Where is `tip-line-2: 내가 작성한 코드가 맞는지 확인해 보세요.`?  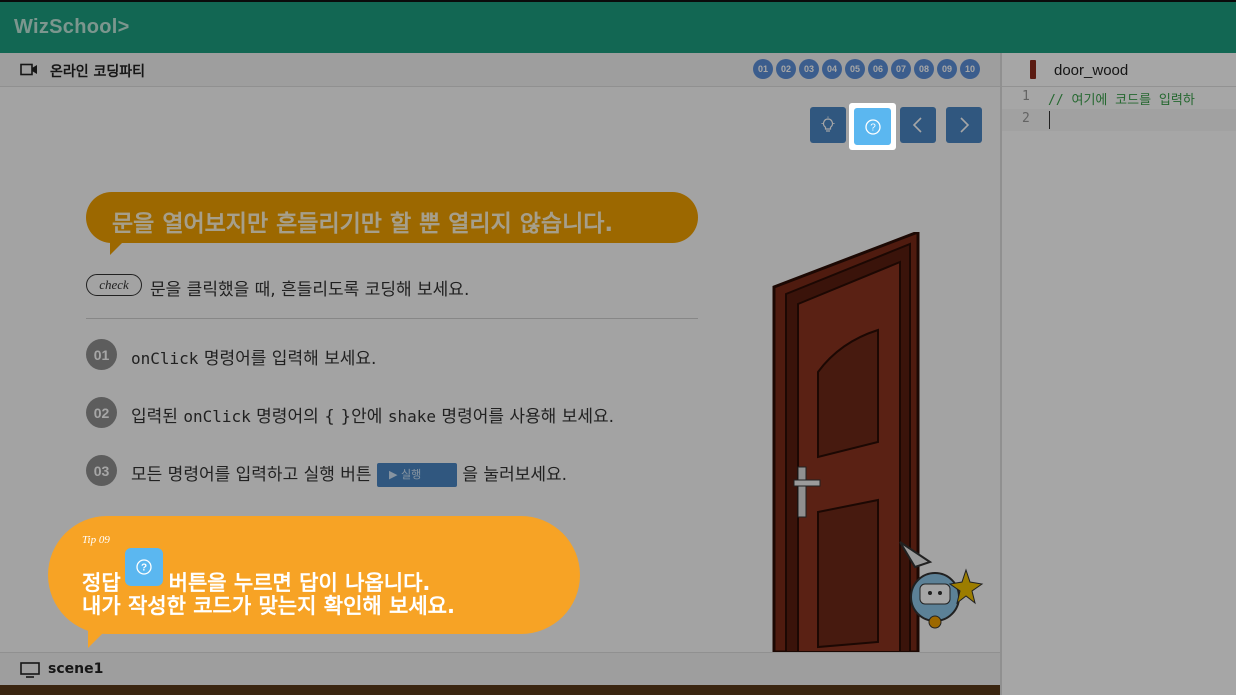
tip-line-2: 내가 작성한 코드가 맞는지 확인해 보세요. is located at coordinates (268, 606).